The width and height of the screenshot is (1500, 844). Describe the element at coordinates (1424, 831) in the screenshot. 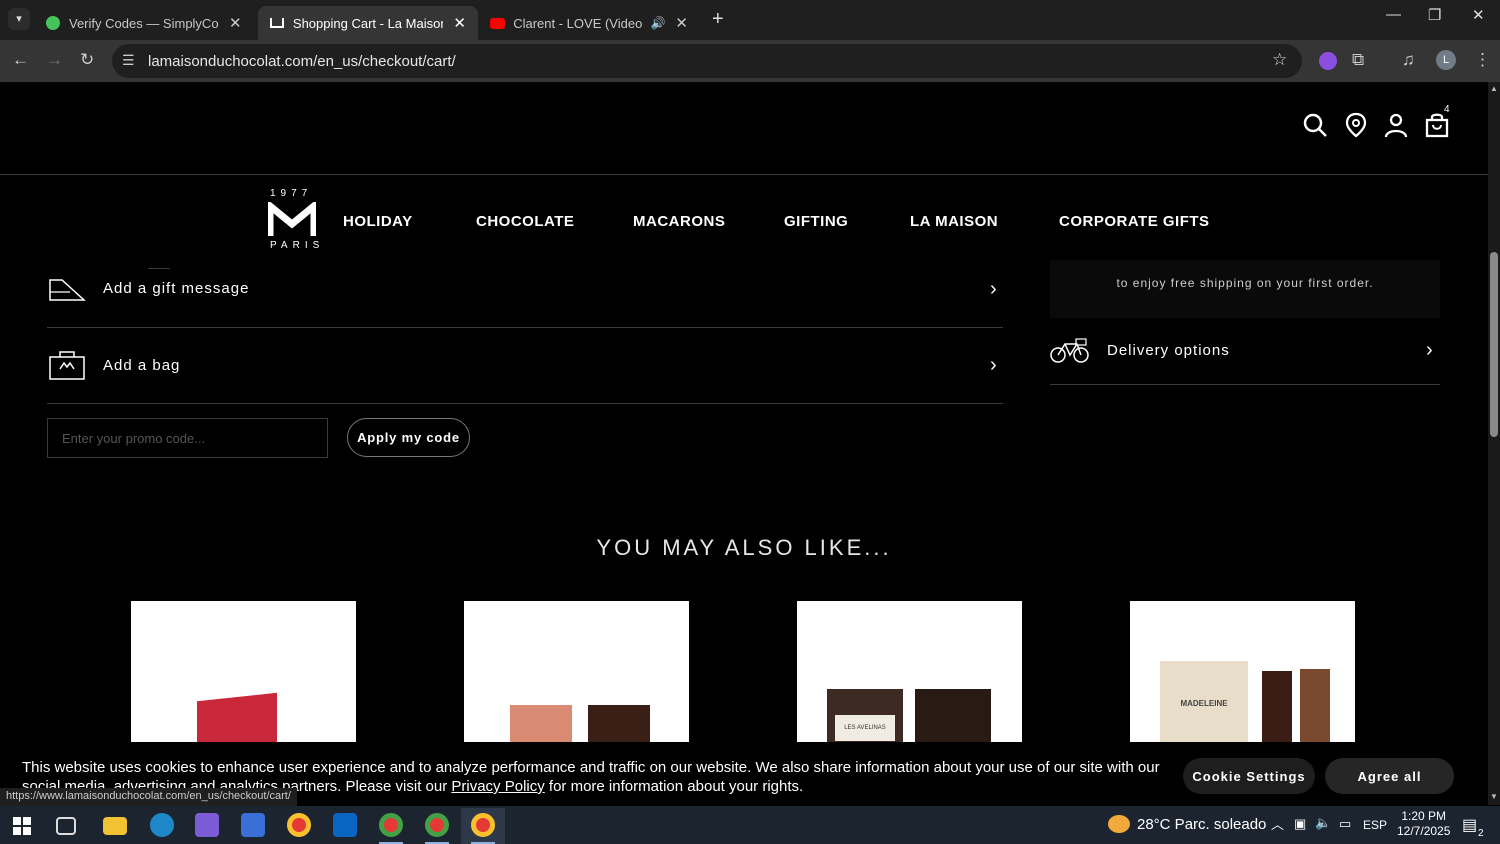

I see `clock-date: 12/7/2025` at that location.